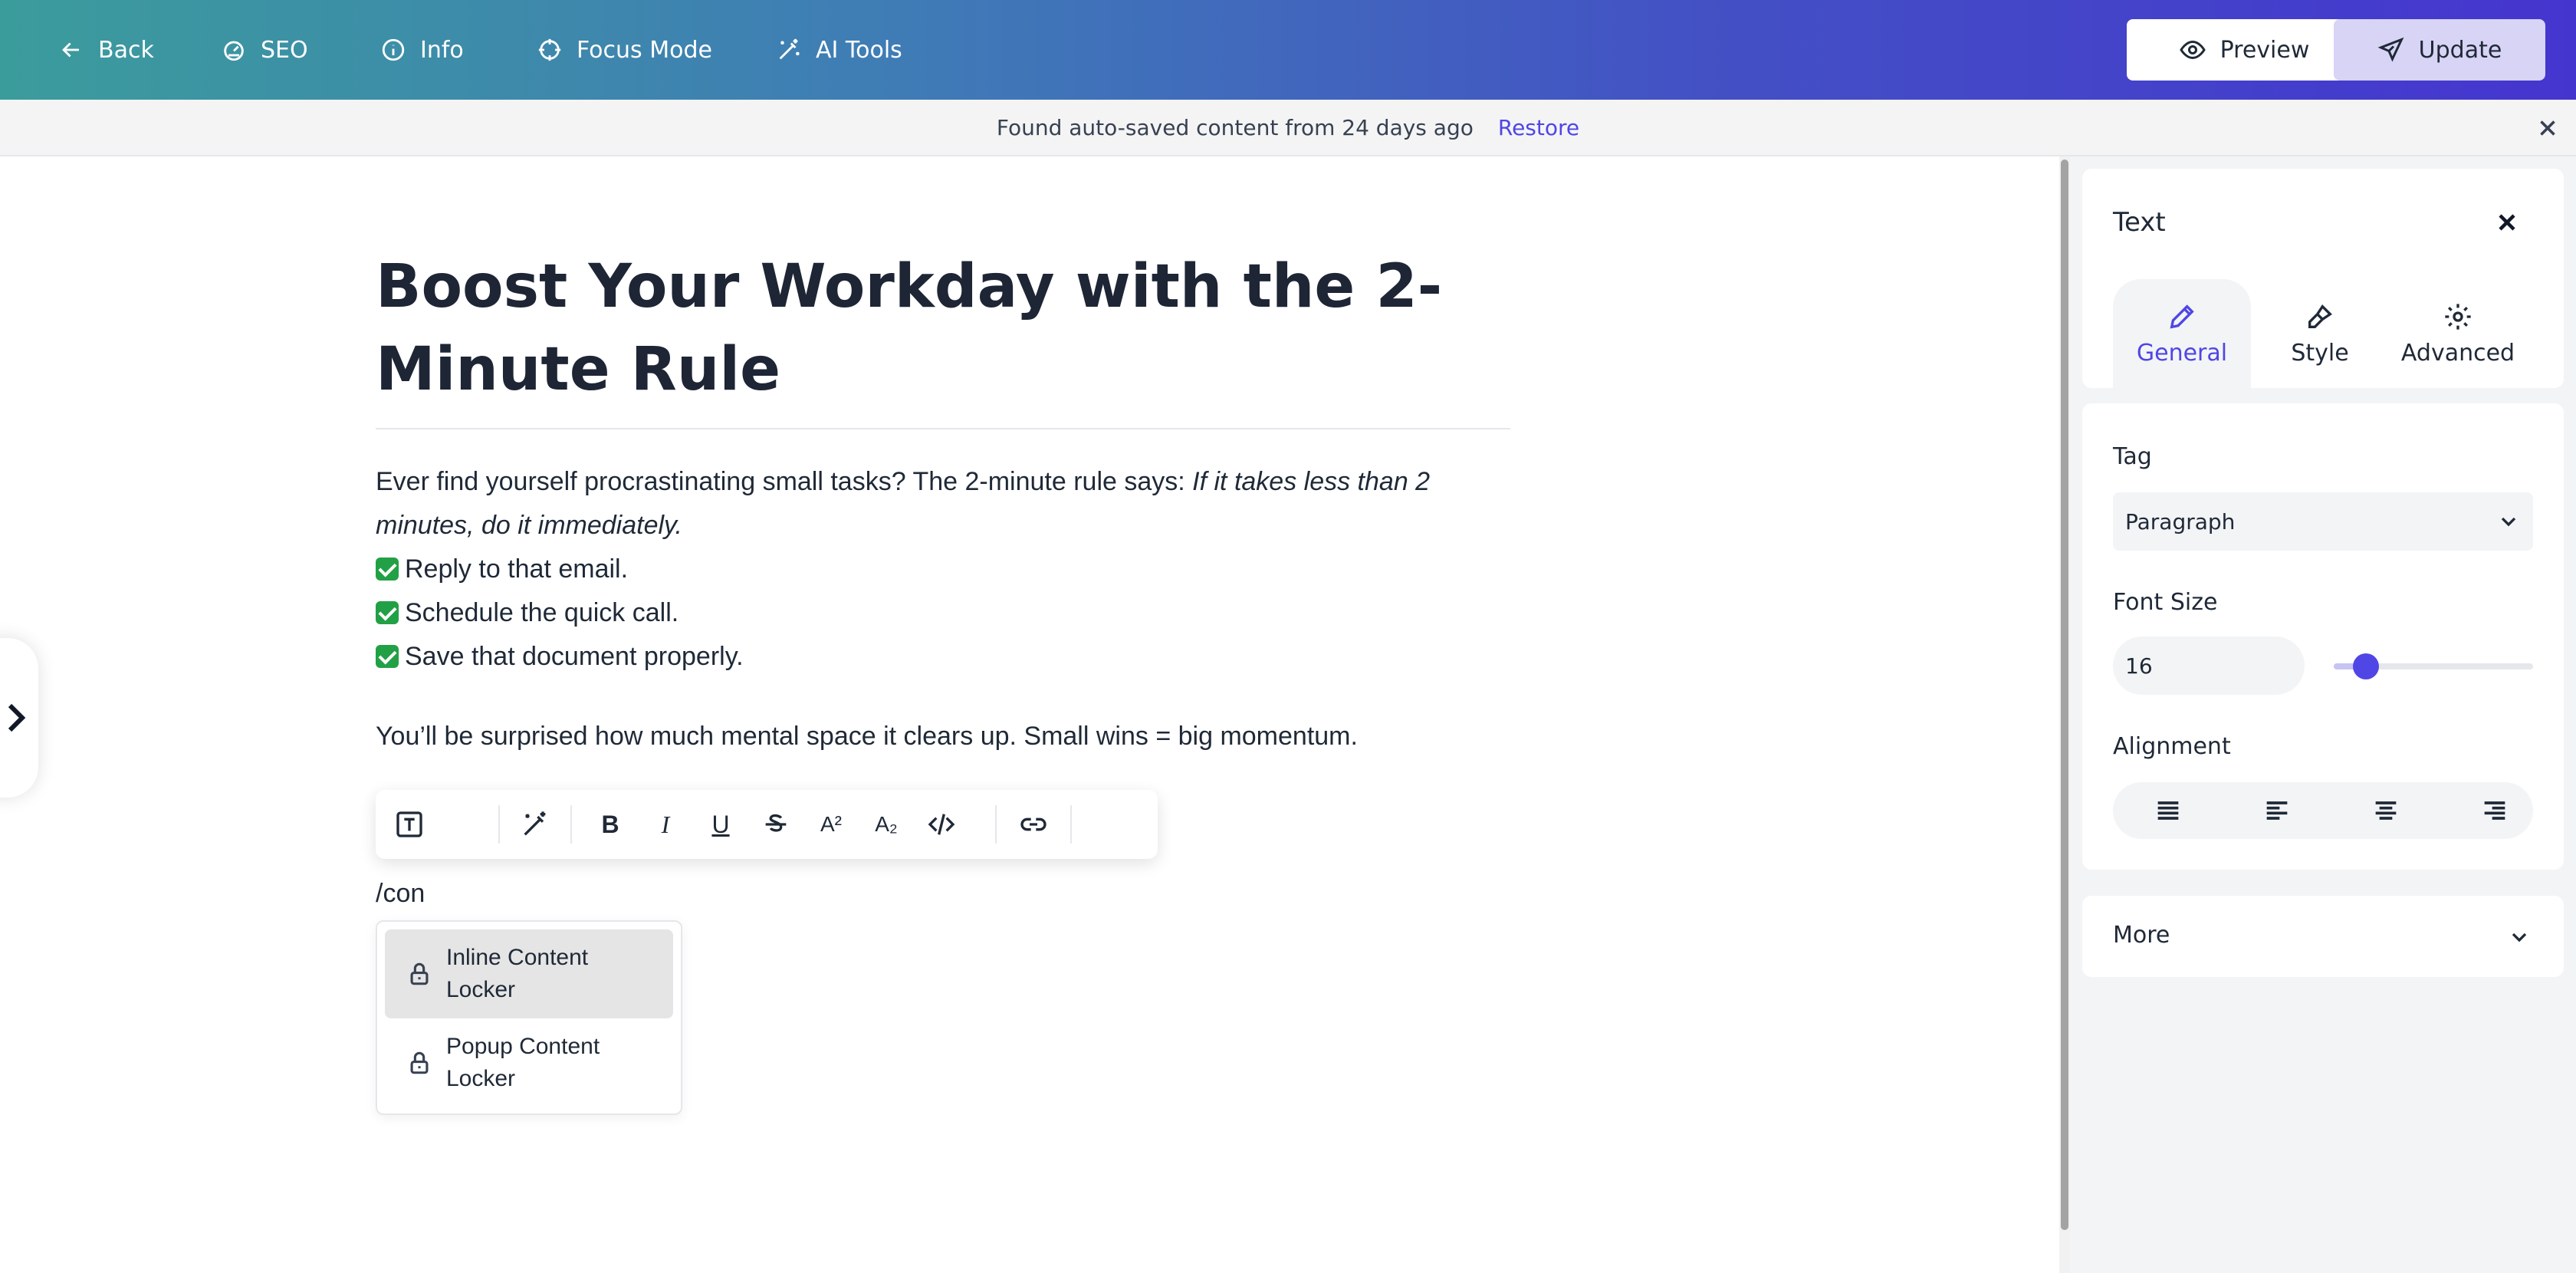 This screenshot has width=2576, height=1273. I want to click on underline-button: U, so click(721, 824).